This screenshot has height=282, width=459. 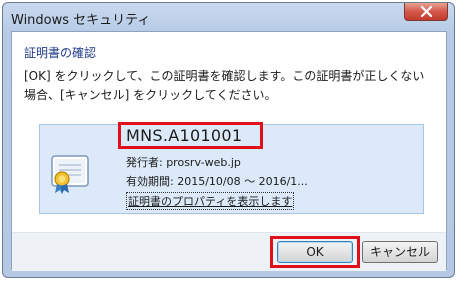 What do you see at coordinates (315, 252) in the screenshot?
I see `ok-button-highlight-box` at bounding box center [315, 252].